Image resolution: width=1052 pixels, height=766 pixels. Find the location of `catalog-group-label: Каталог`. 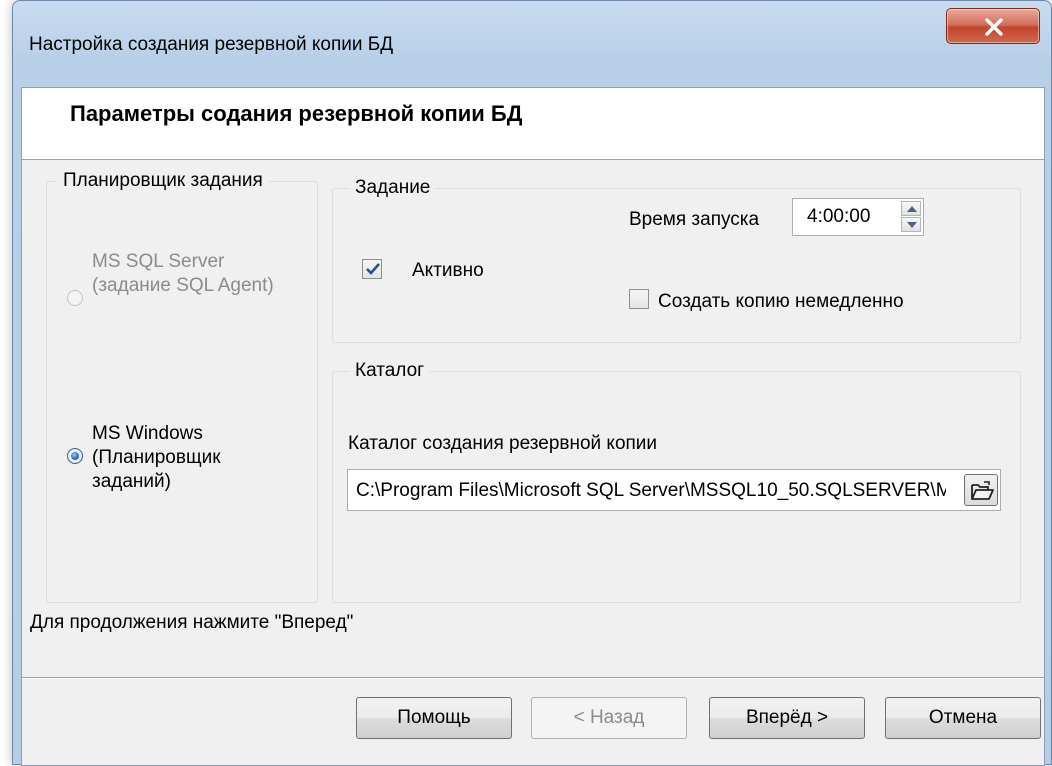

catalog-group-label: Каталог is located at coordinates (390, 371).